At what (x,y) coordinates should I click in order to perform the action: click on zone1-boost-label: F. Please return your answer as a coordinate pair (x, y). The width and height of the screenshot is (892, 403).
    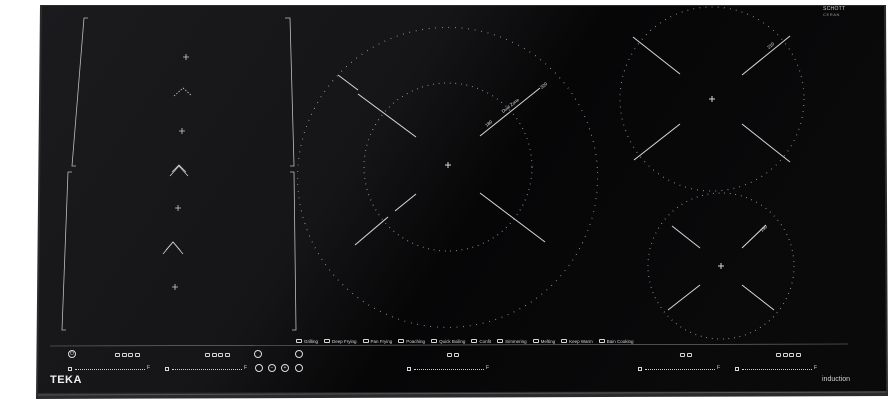
    Looking at the image, I should click on (149, 368).